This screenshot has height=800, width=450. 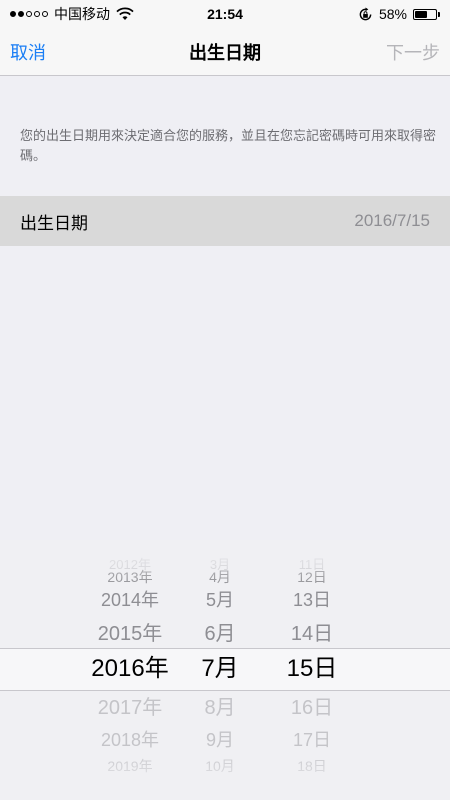 I want to click on picker-item-month: 7月, so click(x=220, y=669).